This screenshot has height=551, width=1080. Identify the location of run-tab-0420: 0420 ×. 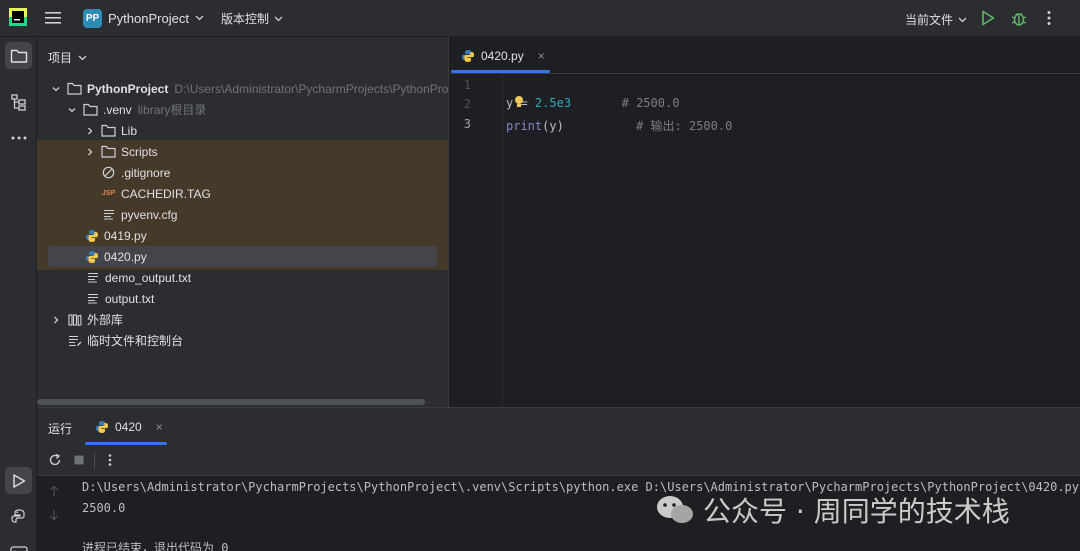
(126, 426).